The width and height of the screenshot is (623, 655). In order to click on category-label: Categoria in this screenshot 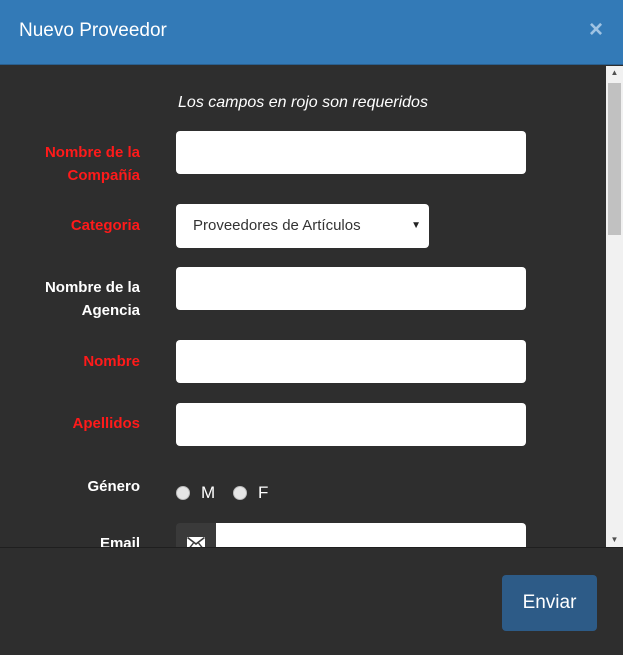, I will do `click(105, 225)`.